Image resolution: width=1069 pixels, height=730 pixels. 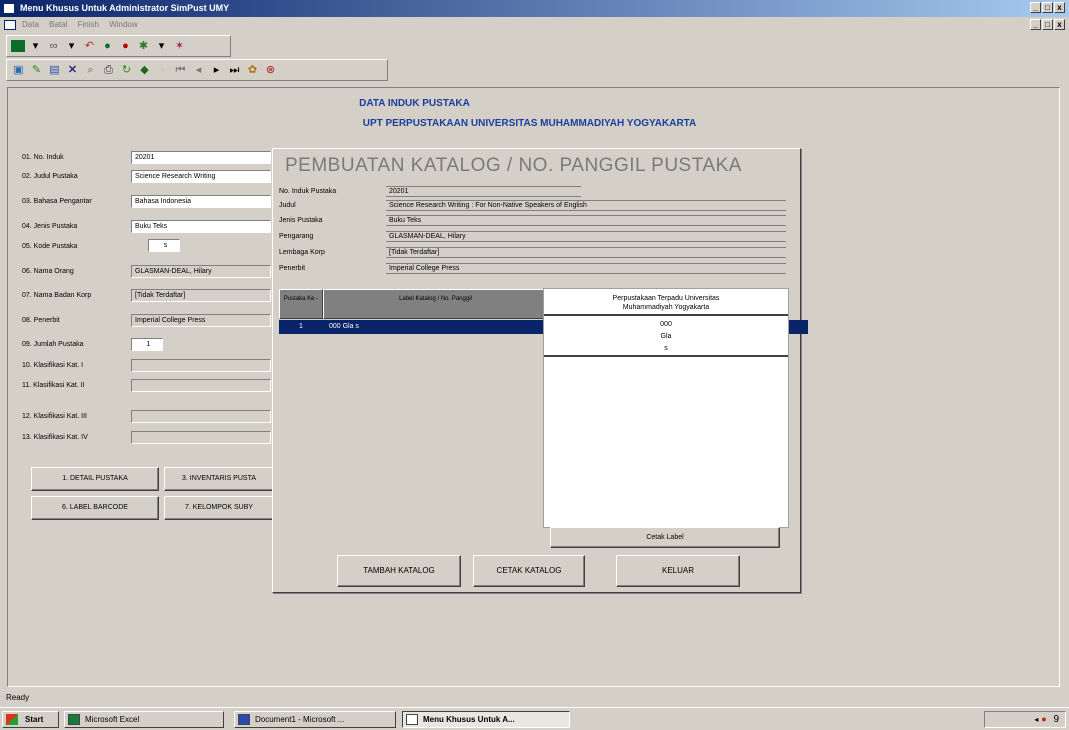 I want to click on new-record-icon: ▣, so click(x=18, y=70).